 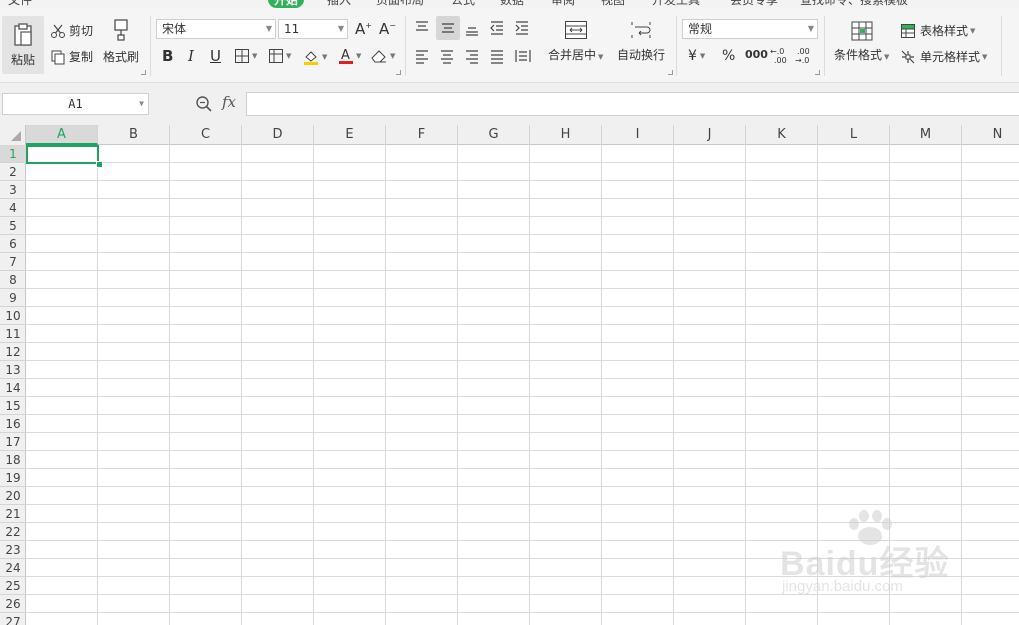 I want to click on font-color-button: A ▼, so click(x=349, y=56).